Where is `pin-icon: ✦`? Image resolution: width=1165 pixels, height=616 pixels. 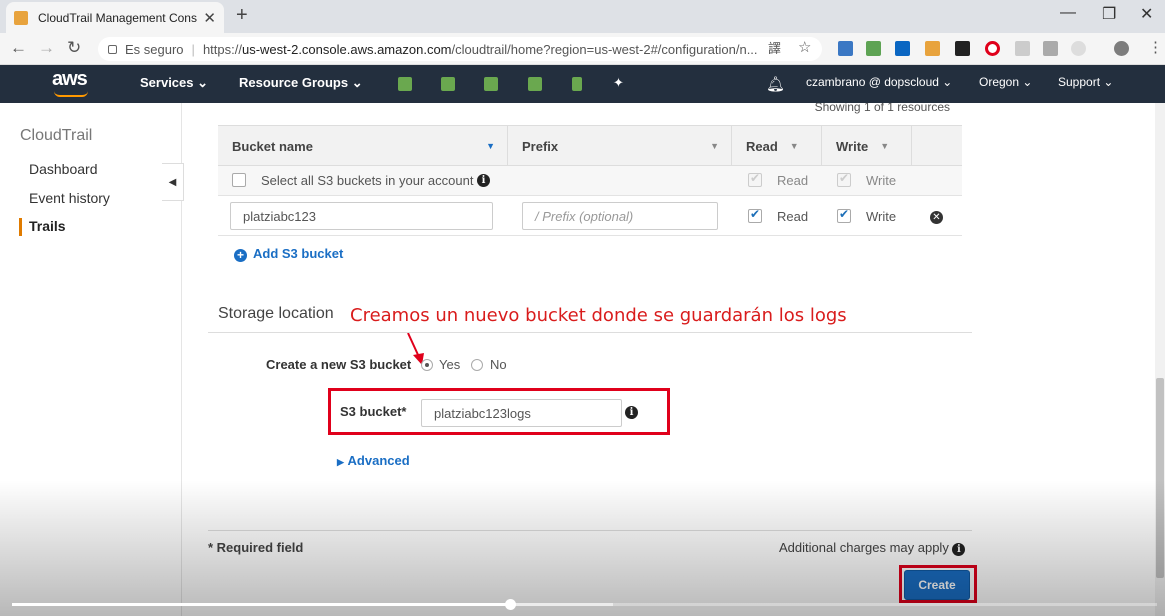
pin-icon: ✦ is located at coordinates (618, 83).